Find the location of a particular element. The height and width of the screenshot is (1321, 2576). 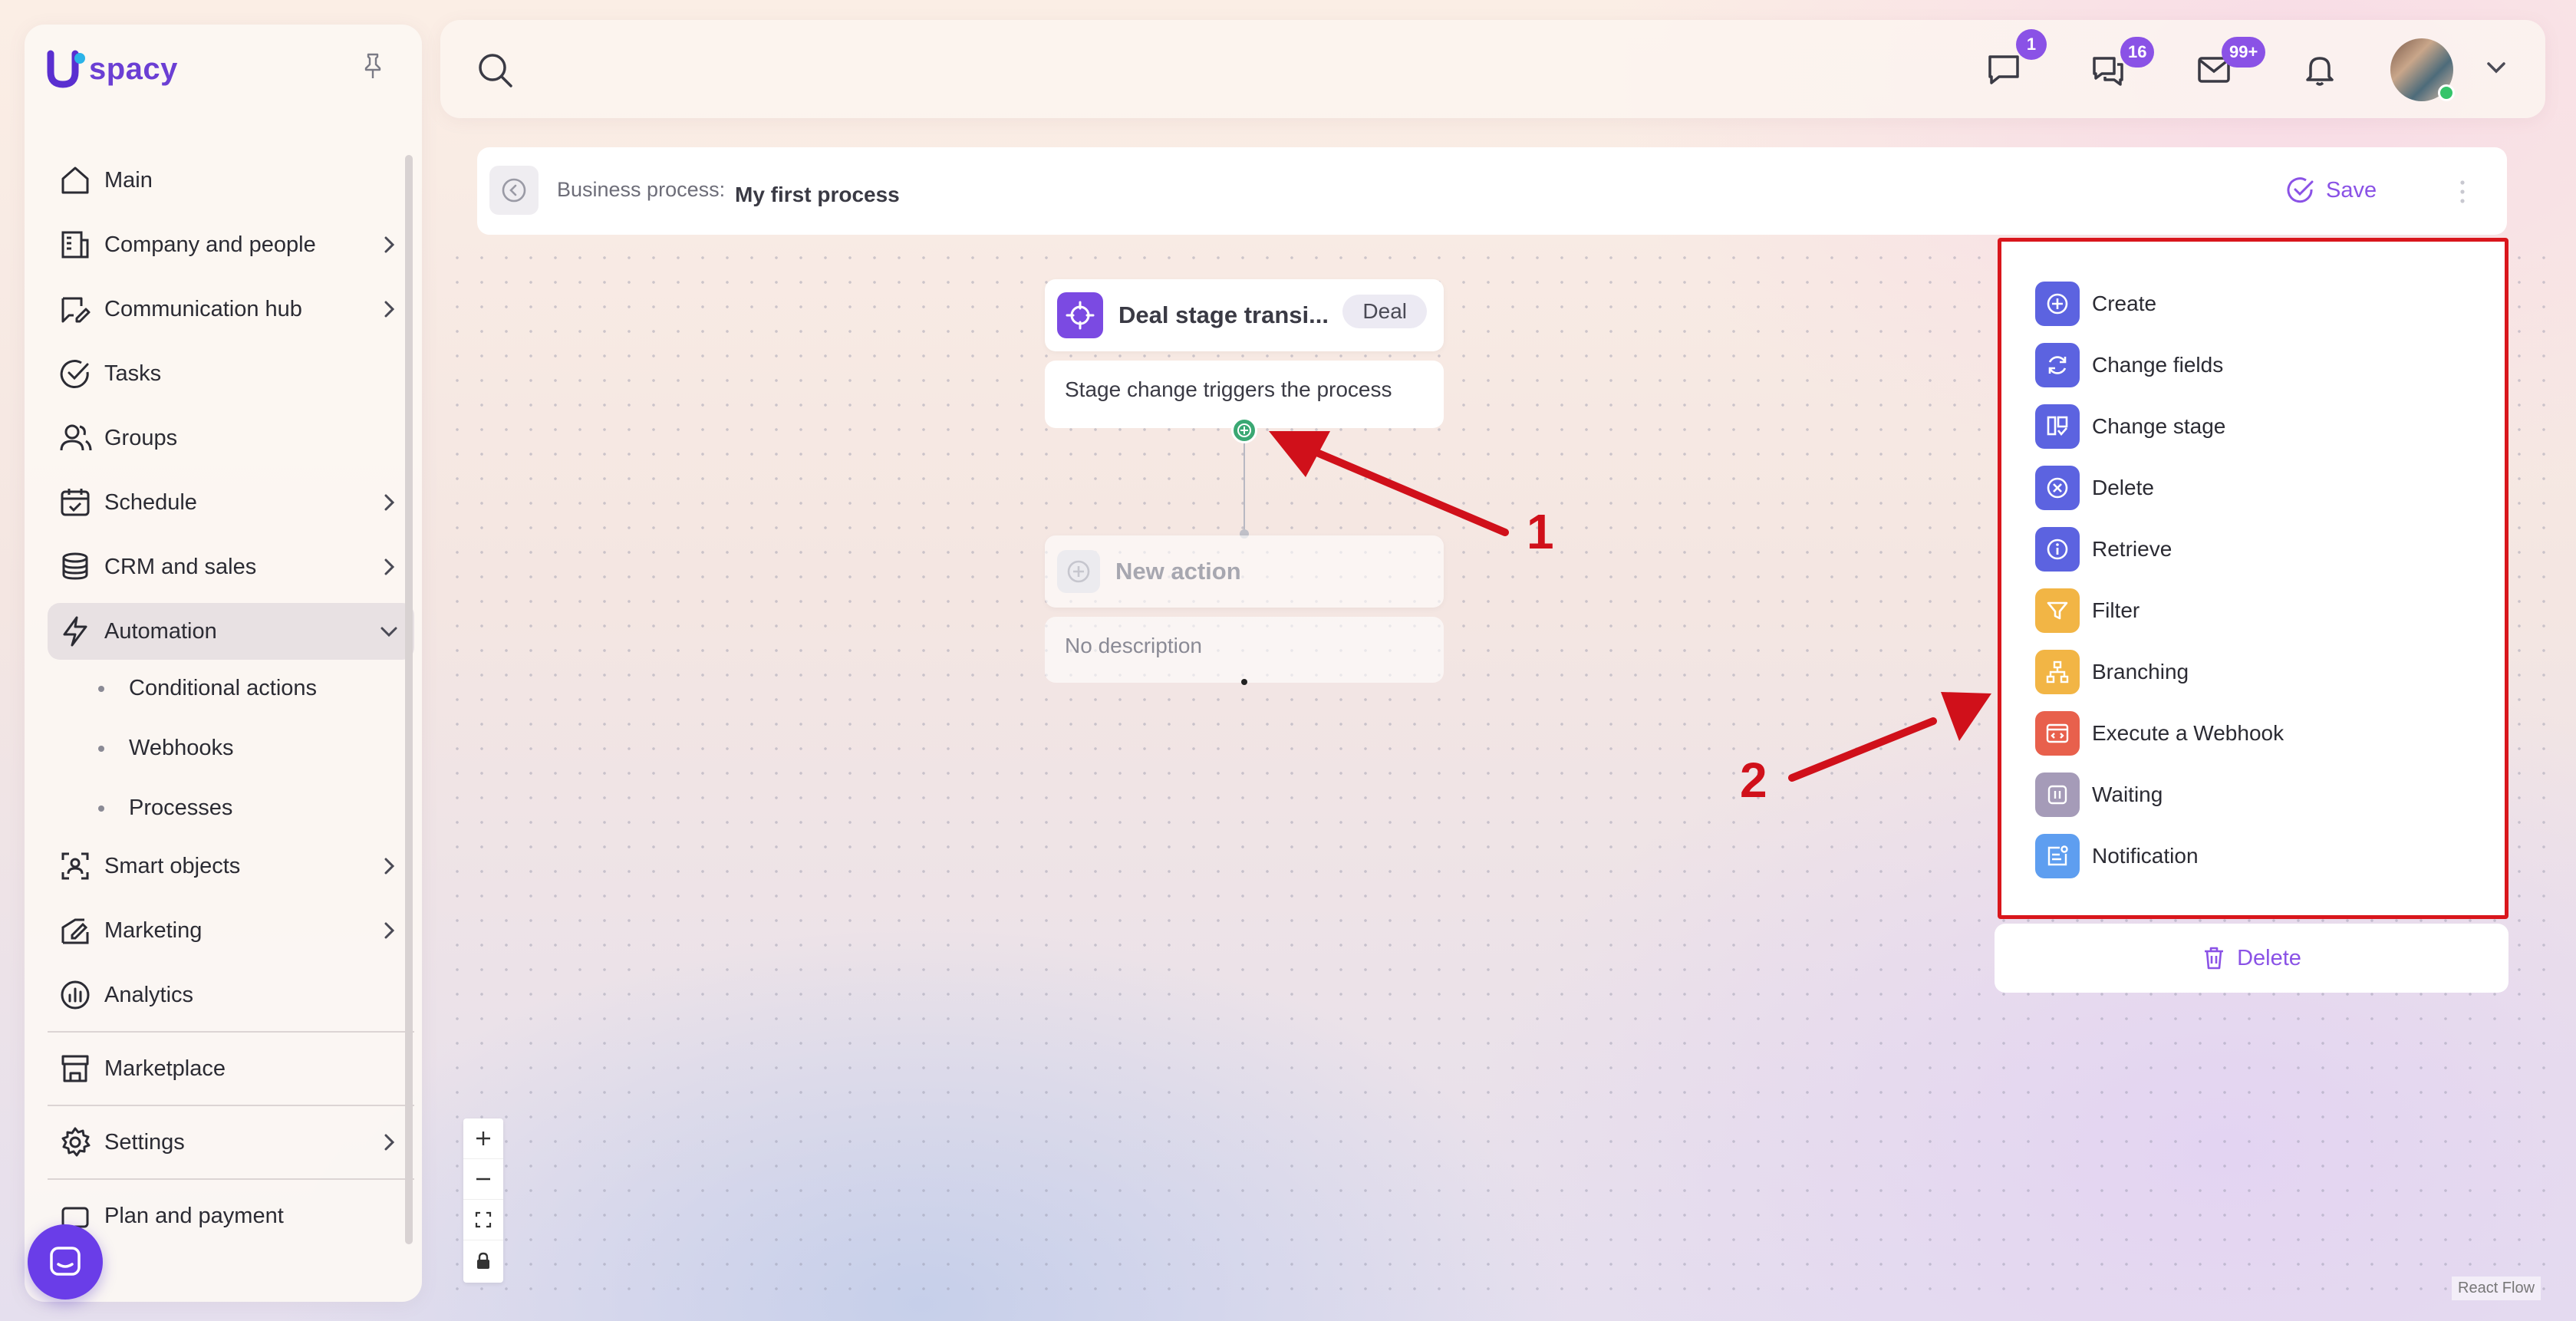

minus-icon is located at coordinates (483, 1179).